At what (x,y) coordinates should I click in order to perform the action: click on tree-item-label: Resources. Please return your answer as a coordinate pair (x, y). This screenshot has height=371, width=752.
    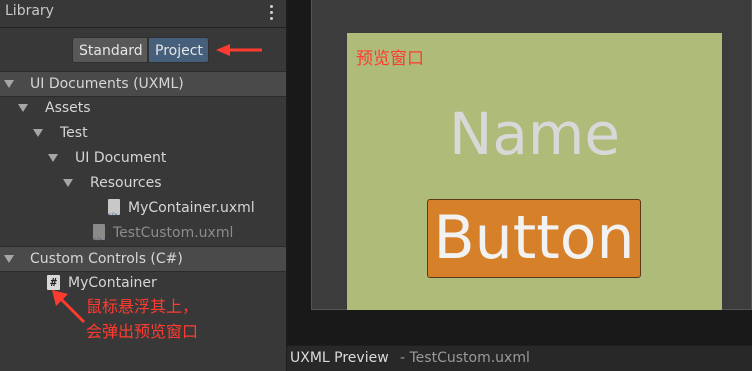
    Looking at the image, I should click on (126, 183).